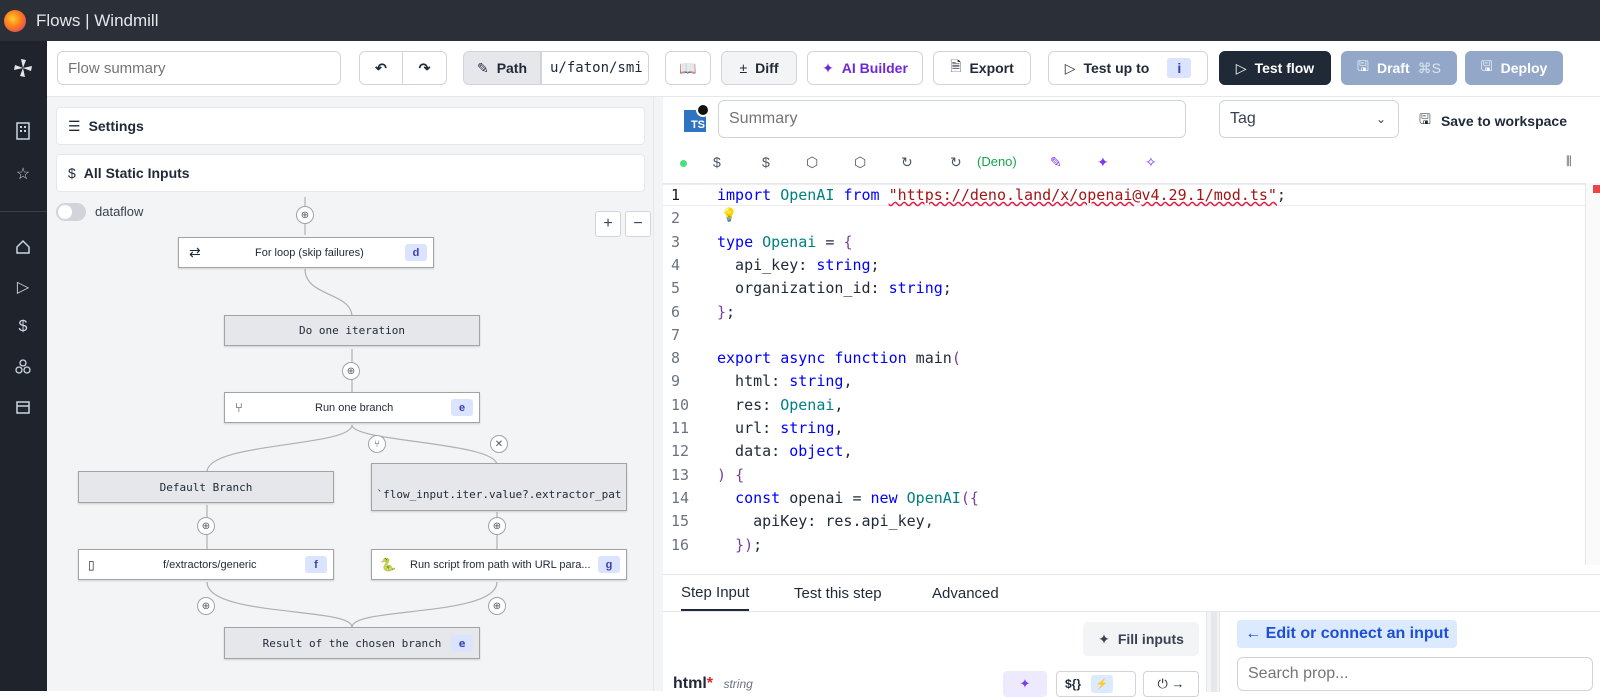 This screenshot has height=697, width=1600. Describe the element at coordinates (1415, 674) in the screenshot. I see `search-prop-input` at that location.